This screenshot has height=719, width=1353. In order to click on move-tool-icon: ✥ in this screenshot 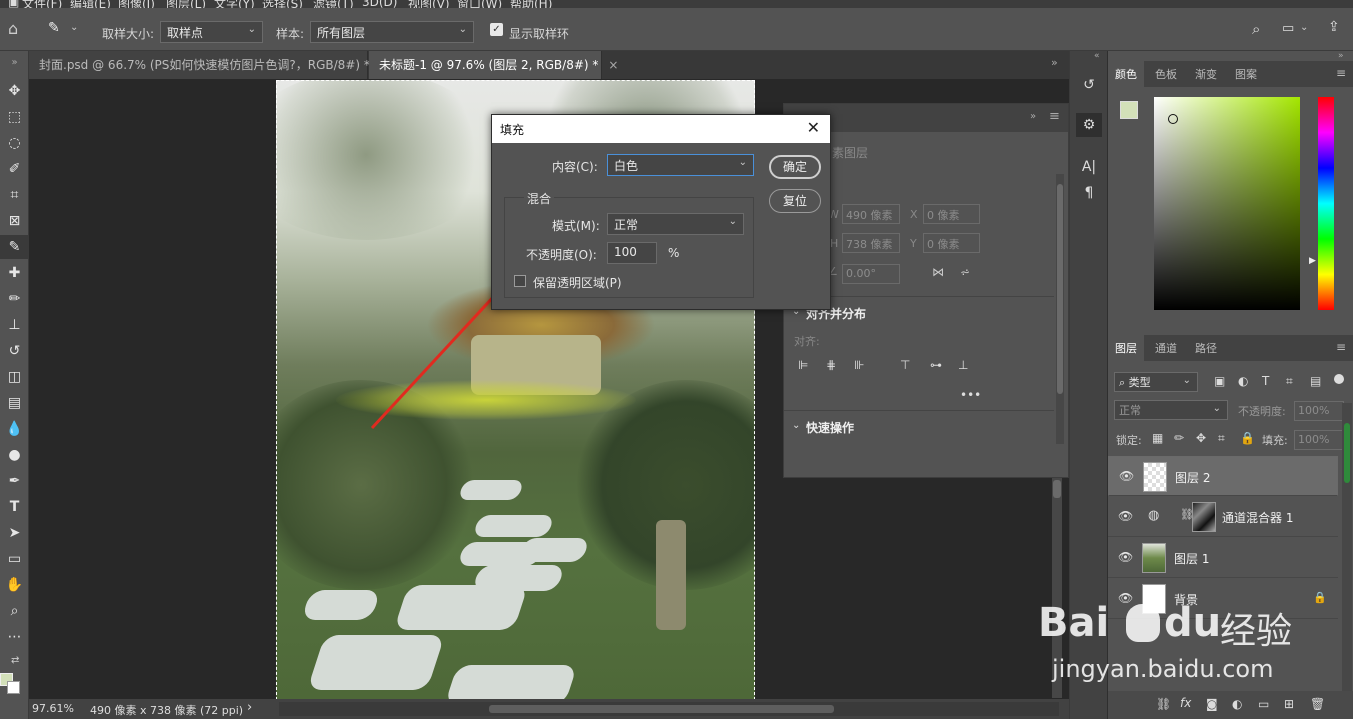, I will do `click(14, 91)`.